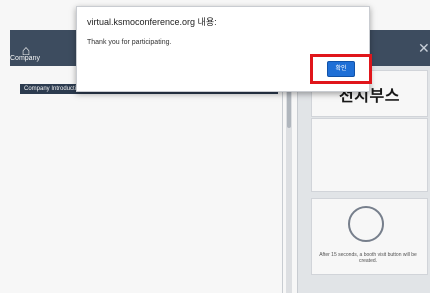 This screenshot has height=293, width=430. I want to click on ok-button: 확인, so click(341, 69).